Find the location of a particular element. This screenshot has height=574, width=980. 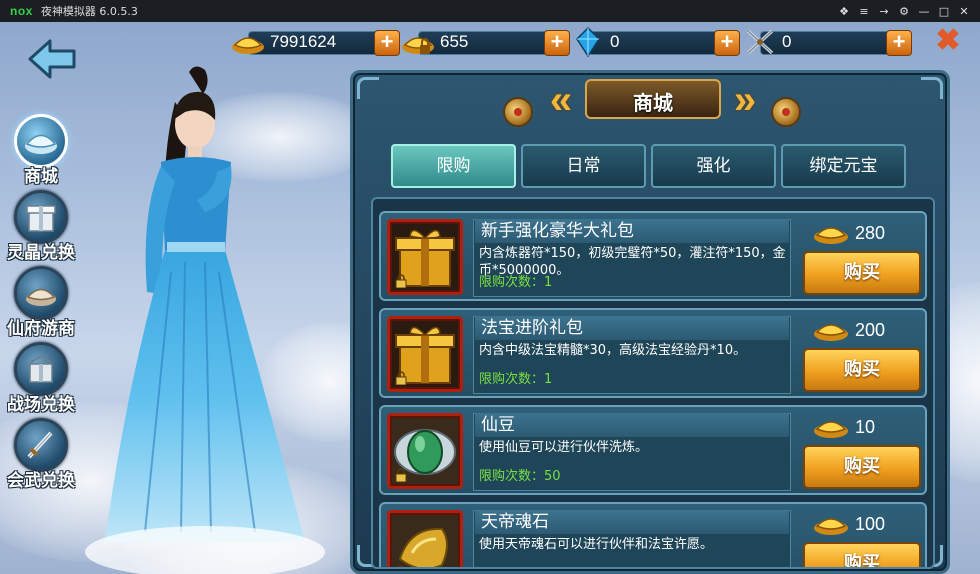

item-description: 使用天帝魂石可以进行伙伴和法宝许愿。 is located at coordinates (596, 544).